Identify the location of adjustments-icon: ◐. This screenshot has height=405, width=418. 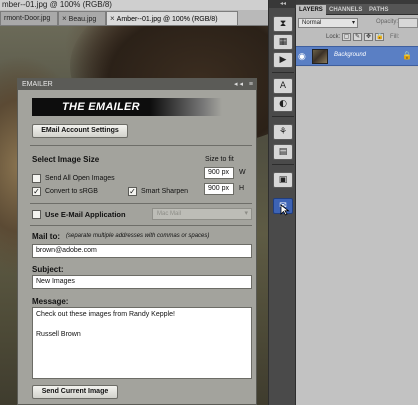
(283, 104).